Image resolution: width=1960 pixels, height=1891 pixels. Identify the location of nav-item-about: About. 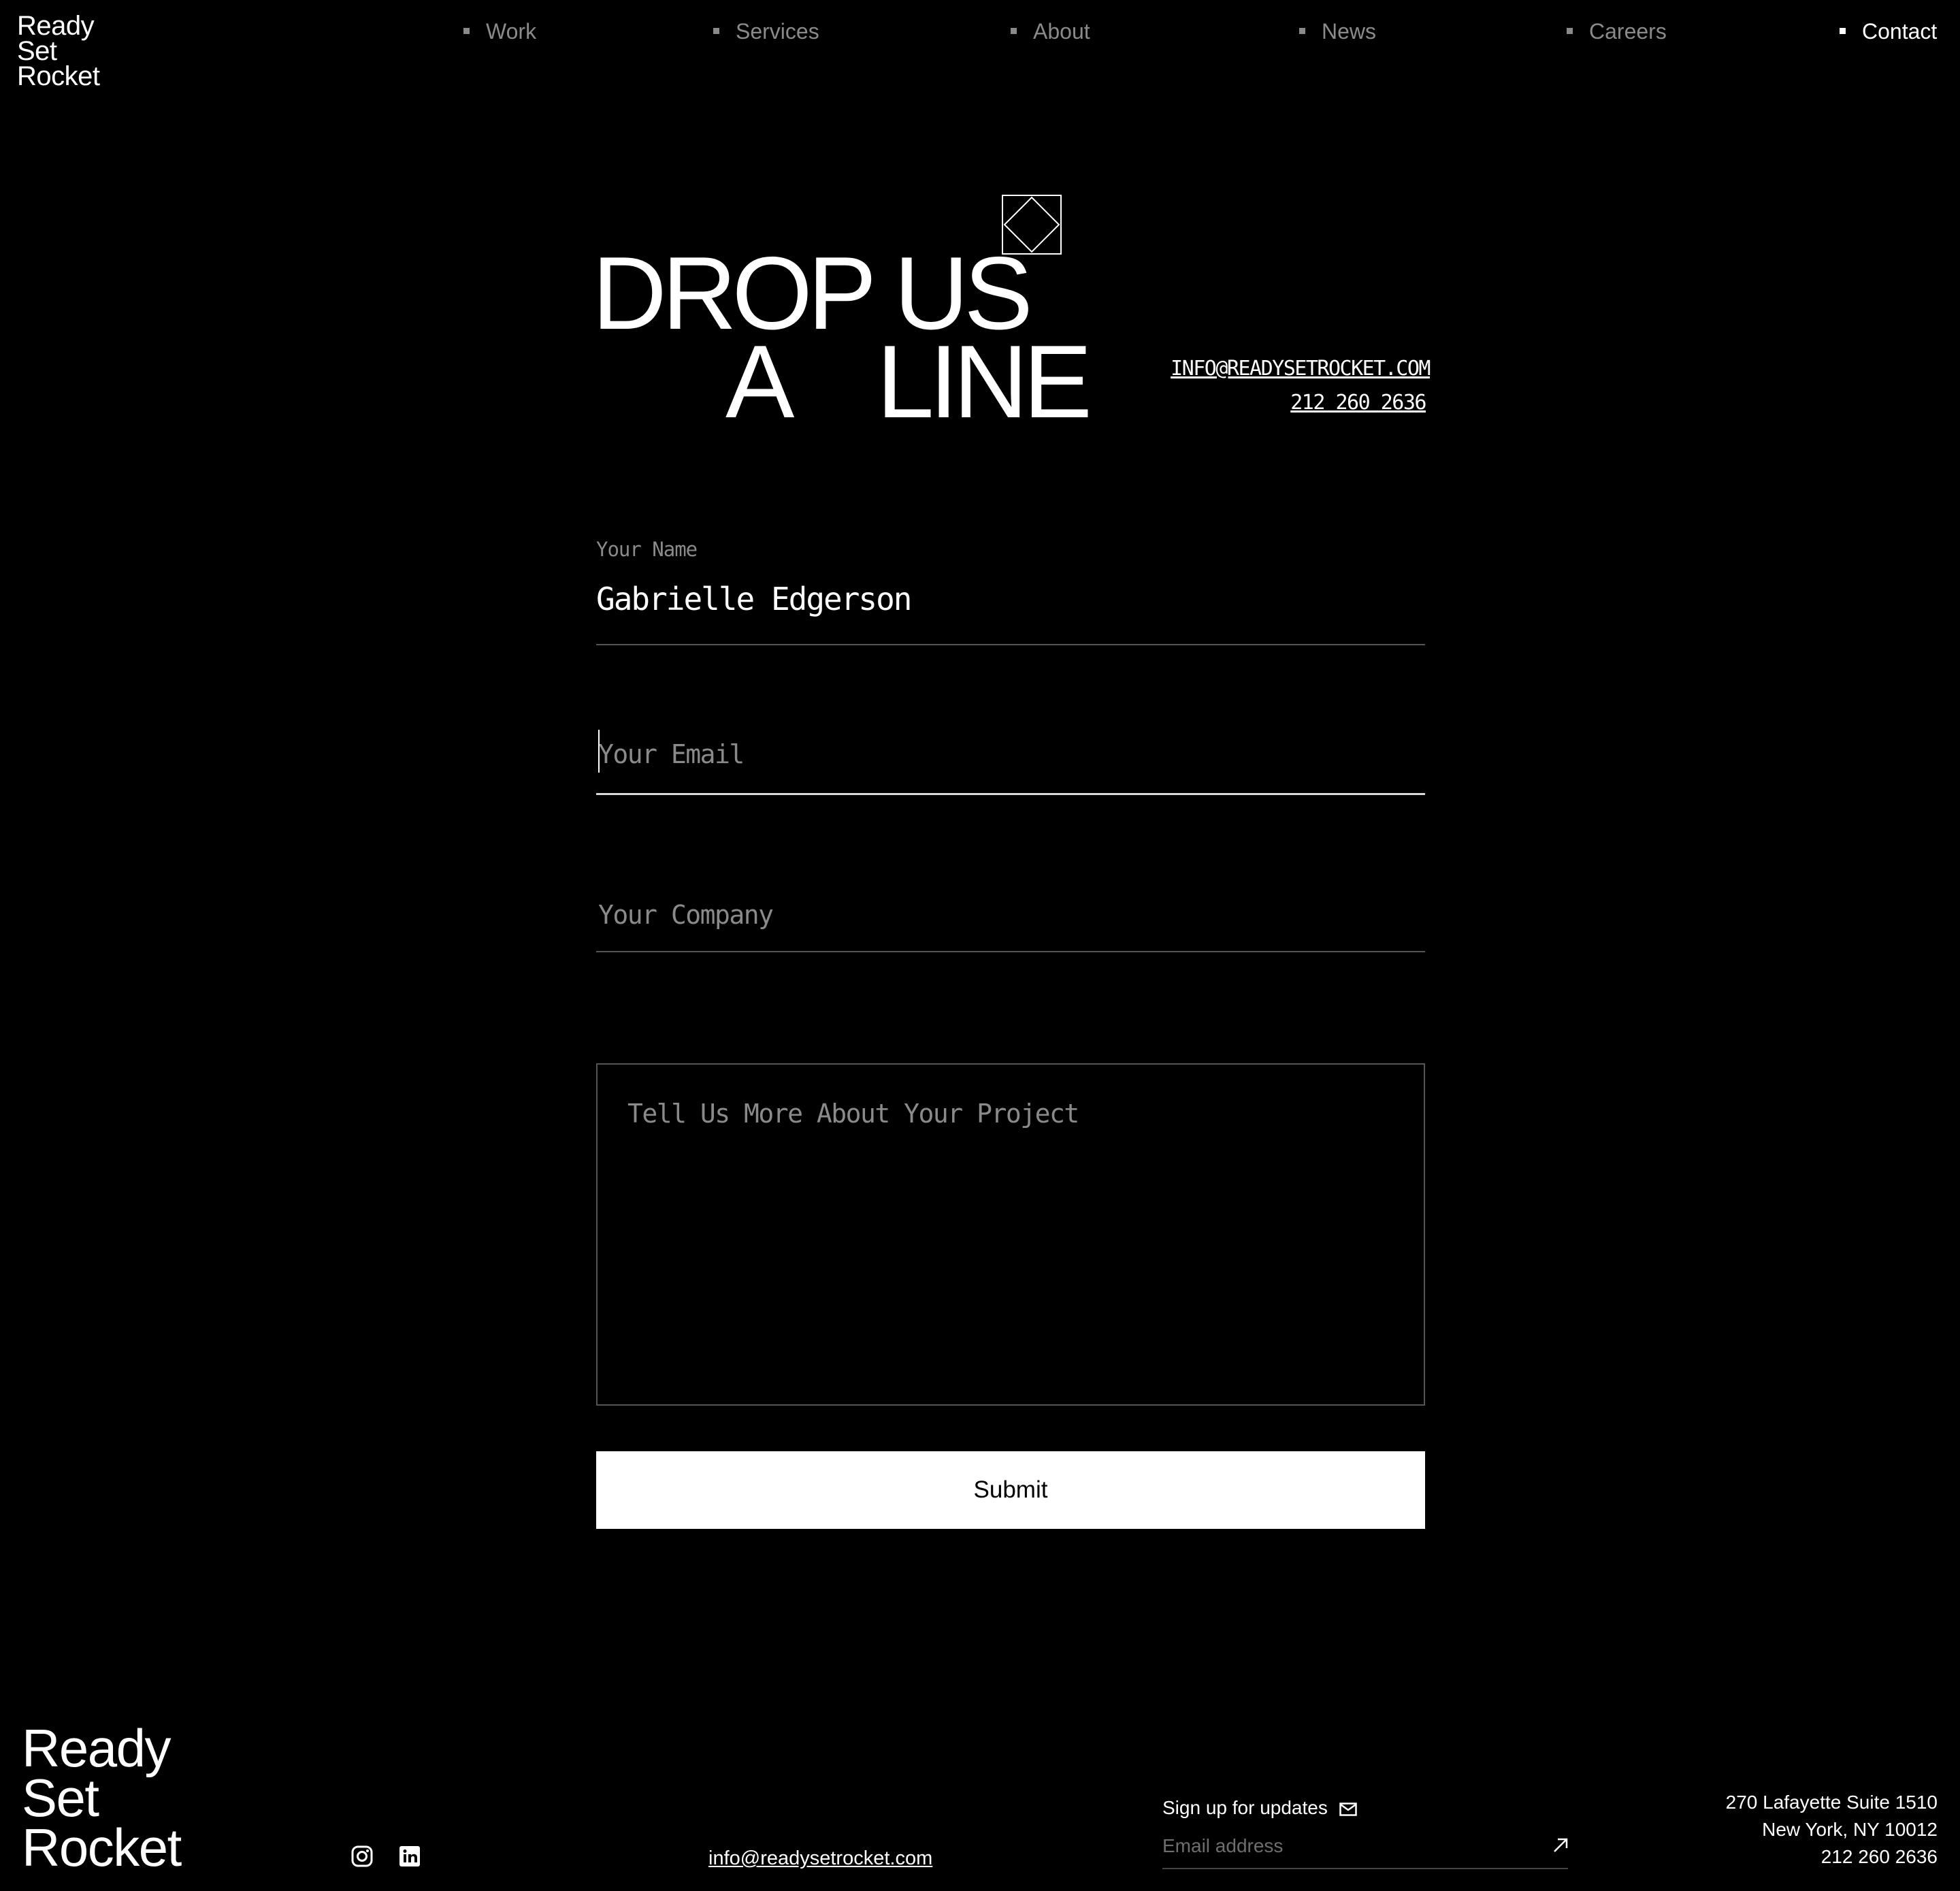
(1050, 31).